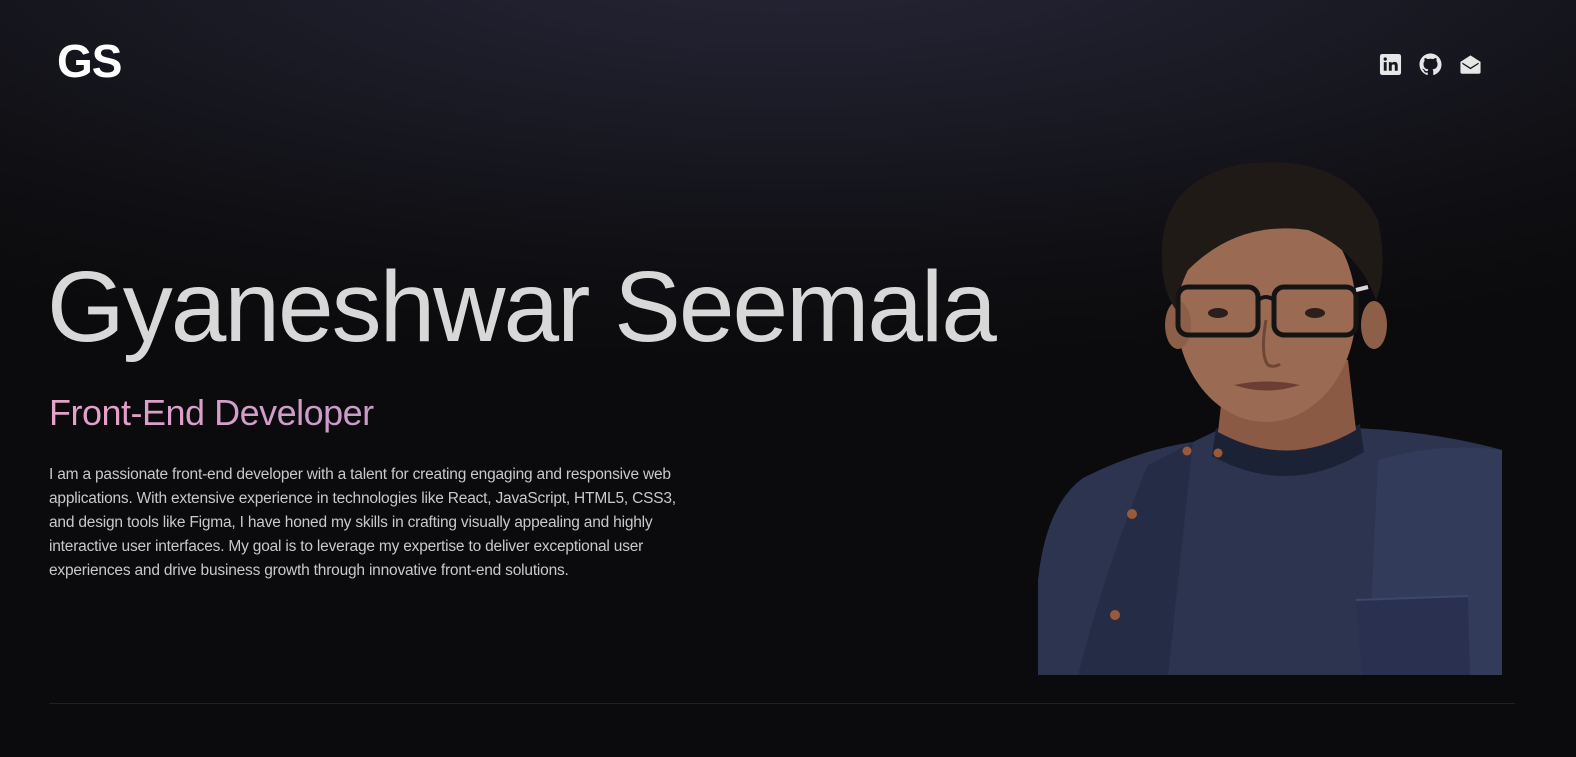 Image resolution: width=1576 pixels, height=757 pixels. I want to click on github-link, so click(1430, 64).